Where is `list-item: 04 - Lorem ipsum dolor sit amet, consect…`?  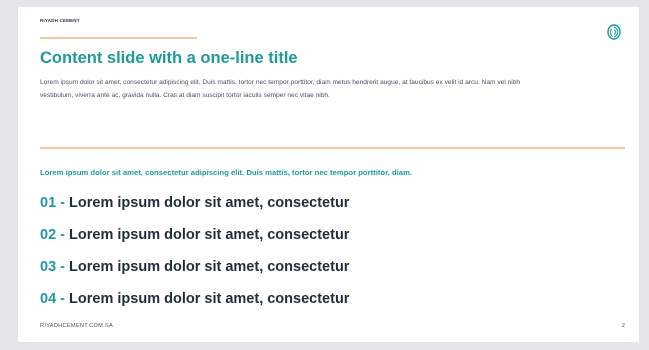 list-item: 04 - Lorem ipsum dolor sit amet, consect… is located at coordinates (194, 299).